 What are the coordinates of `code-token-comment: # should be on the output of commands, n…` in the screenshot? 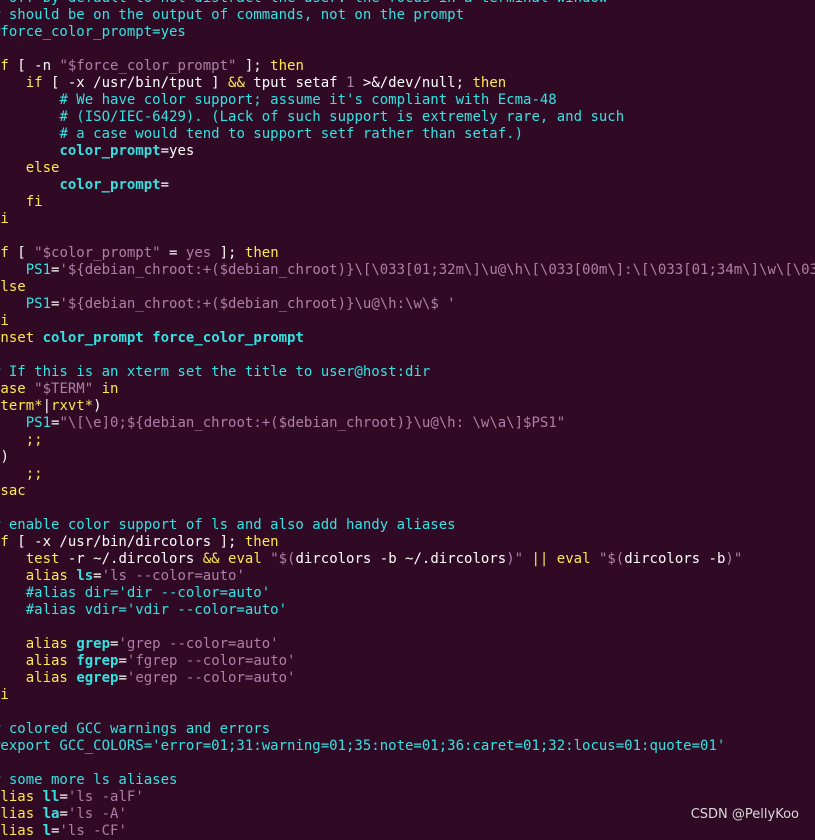 It's located at (232, 15).